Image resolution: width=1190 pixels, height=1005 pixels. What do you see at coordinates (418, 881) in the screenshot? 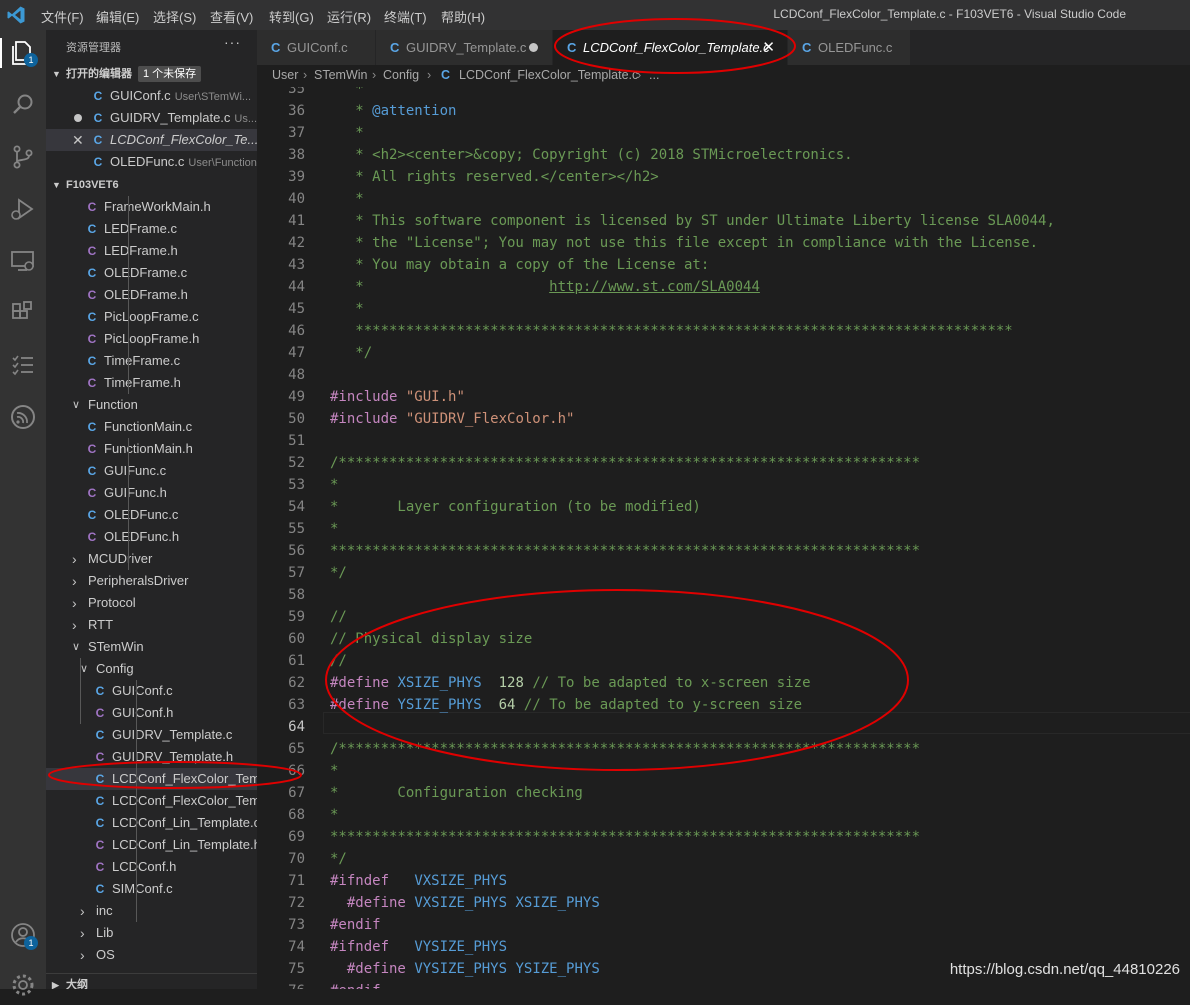
I see `code-line: #ifndef VXSIZE_PHYS` at bounding box center [418, 881].